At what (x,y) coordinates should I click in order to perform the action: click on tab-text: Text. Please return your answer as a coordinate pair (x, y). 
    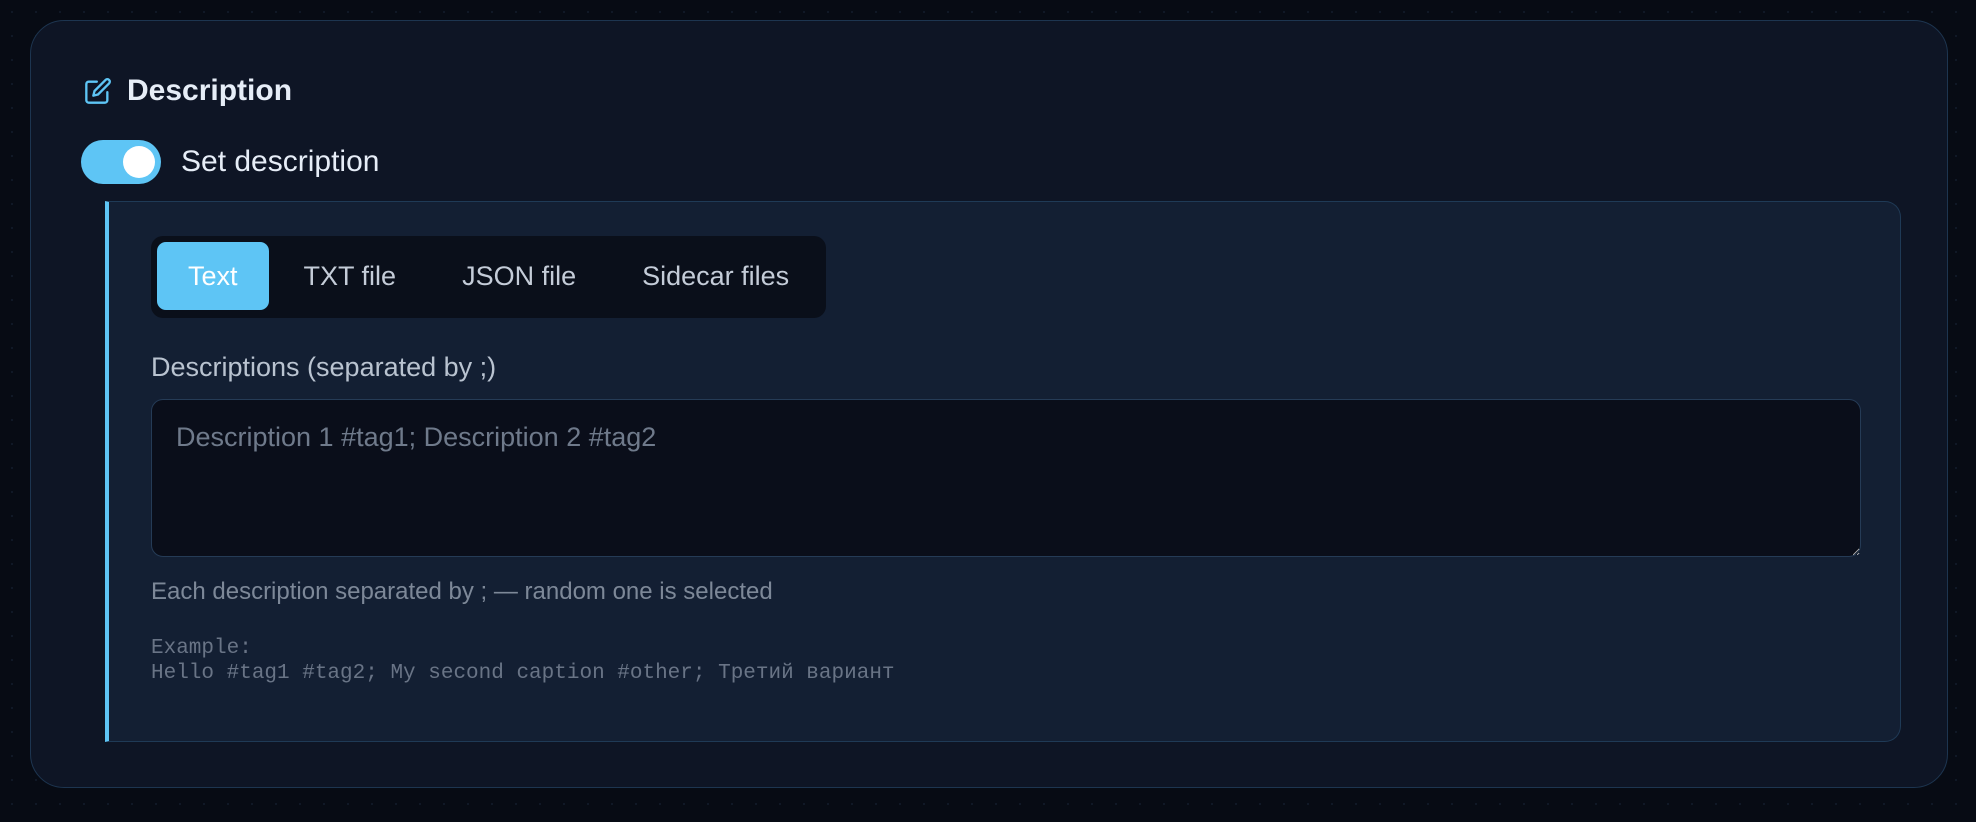
    Looking at the image, I should click on (213, 276).